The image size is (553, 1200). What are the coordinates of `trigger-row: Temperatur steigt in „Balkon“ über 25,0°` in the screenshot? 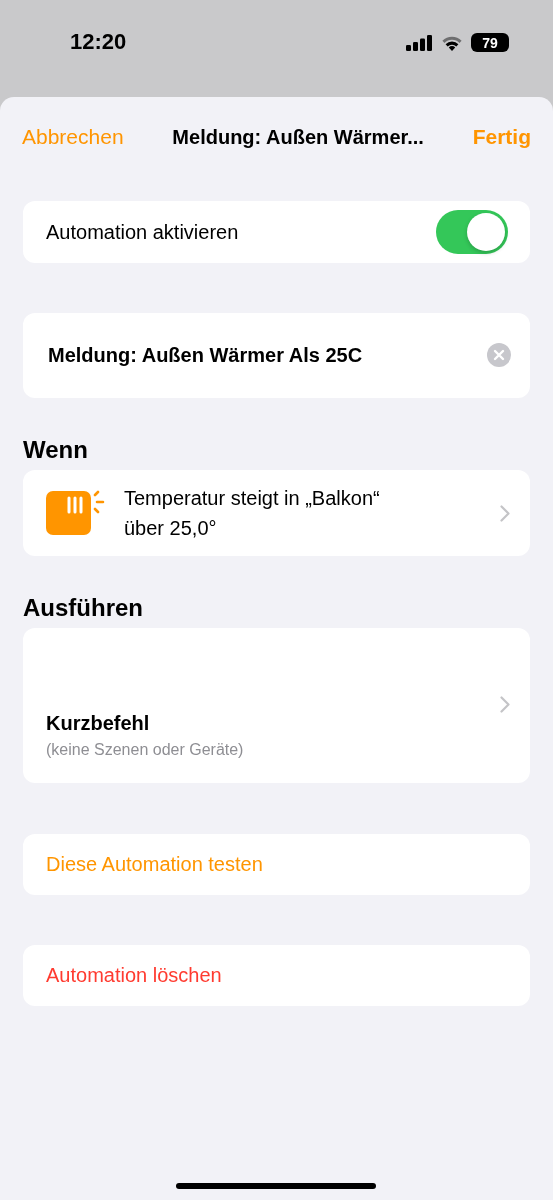 It's located at (276, 513).